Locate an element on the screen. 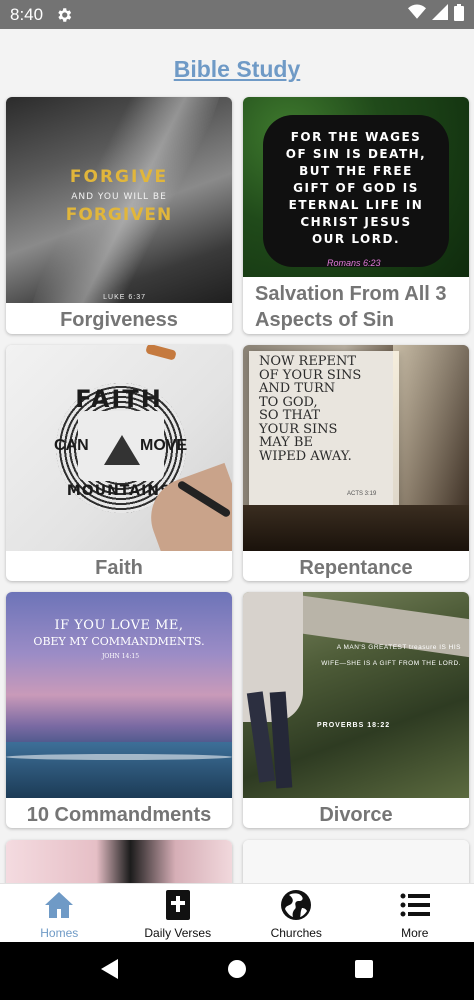 This screenshot has width=474, height=1000. romans-ref: Romans 6:23 is located at coordinates (354, 263).